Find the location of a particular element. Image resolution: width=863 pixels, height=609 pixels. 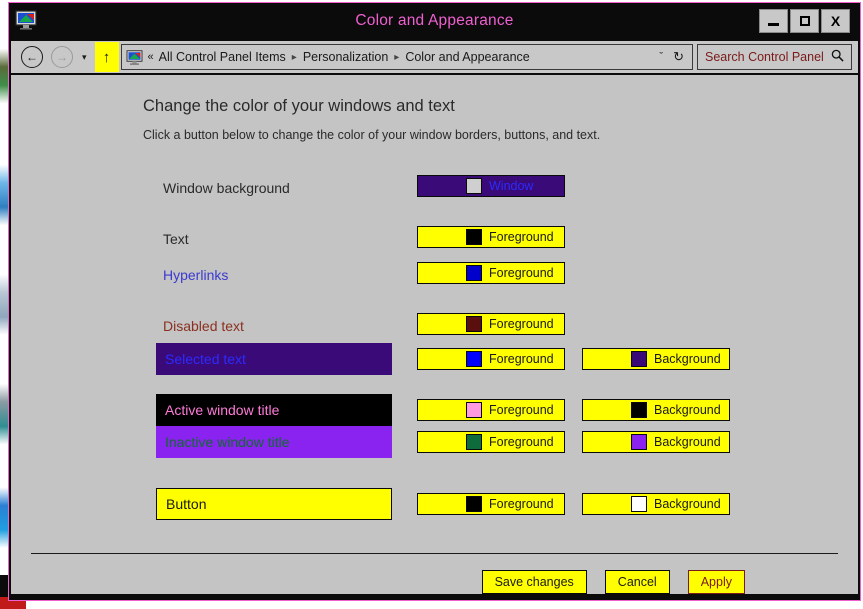

active-window-title-background-button-label: Background is located at coordinates (687, 410).